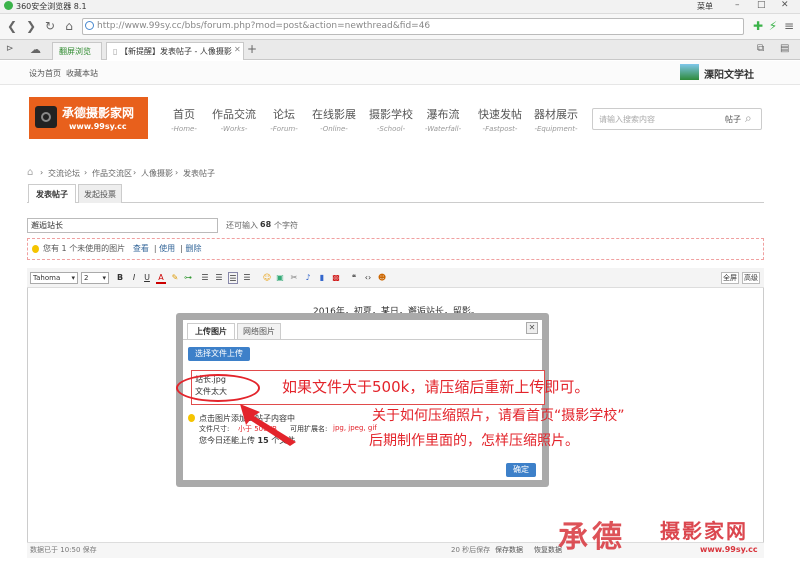  I want to click on font-family-select: Tahoma ▾, so click(54, 278).